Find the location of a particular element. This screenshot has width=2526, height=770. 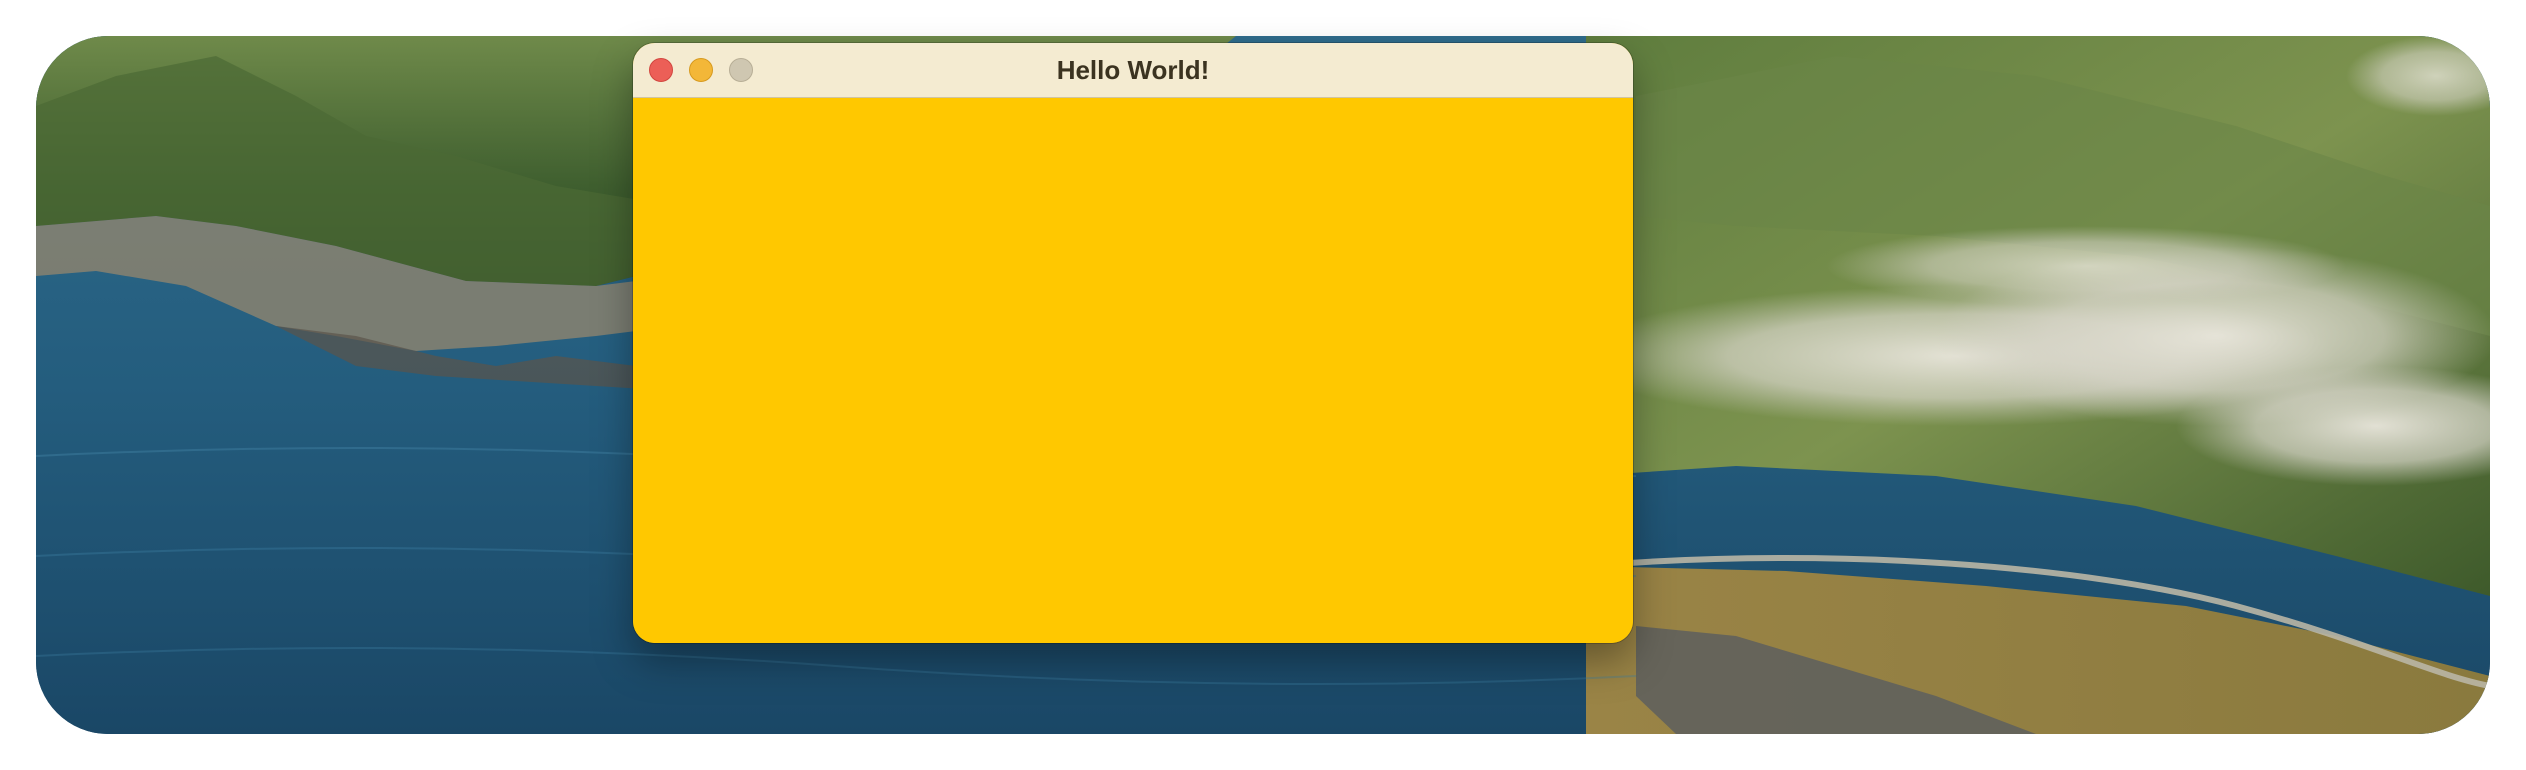

window-title: Hello World! is located at coordinates (1133, 70).